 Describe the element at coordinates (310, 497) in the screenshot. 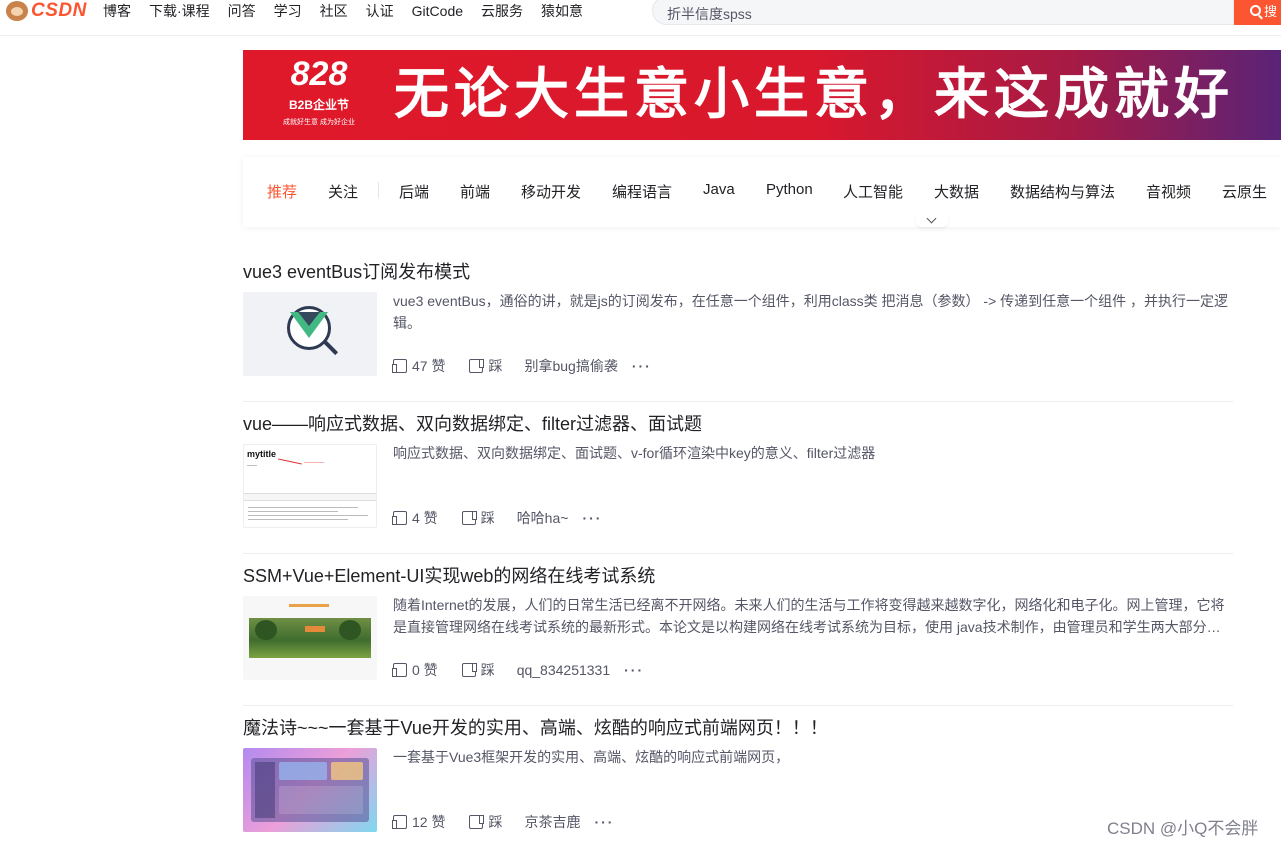

I see `thumbnail-toolbar` at that location.